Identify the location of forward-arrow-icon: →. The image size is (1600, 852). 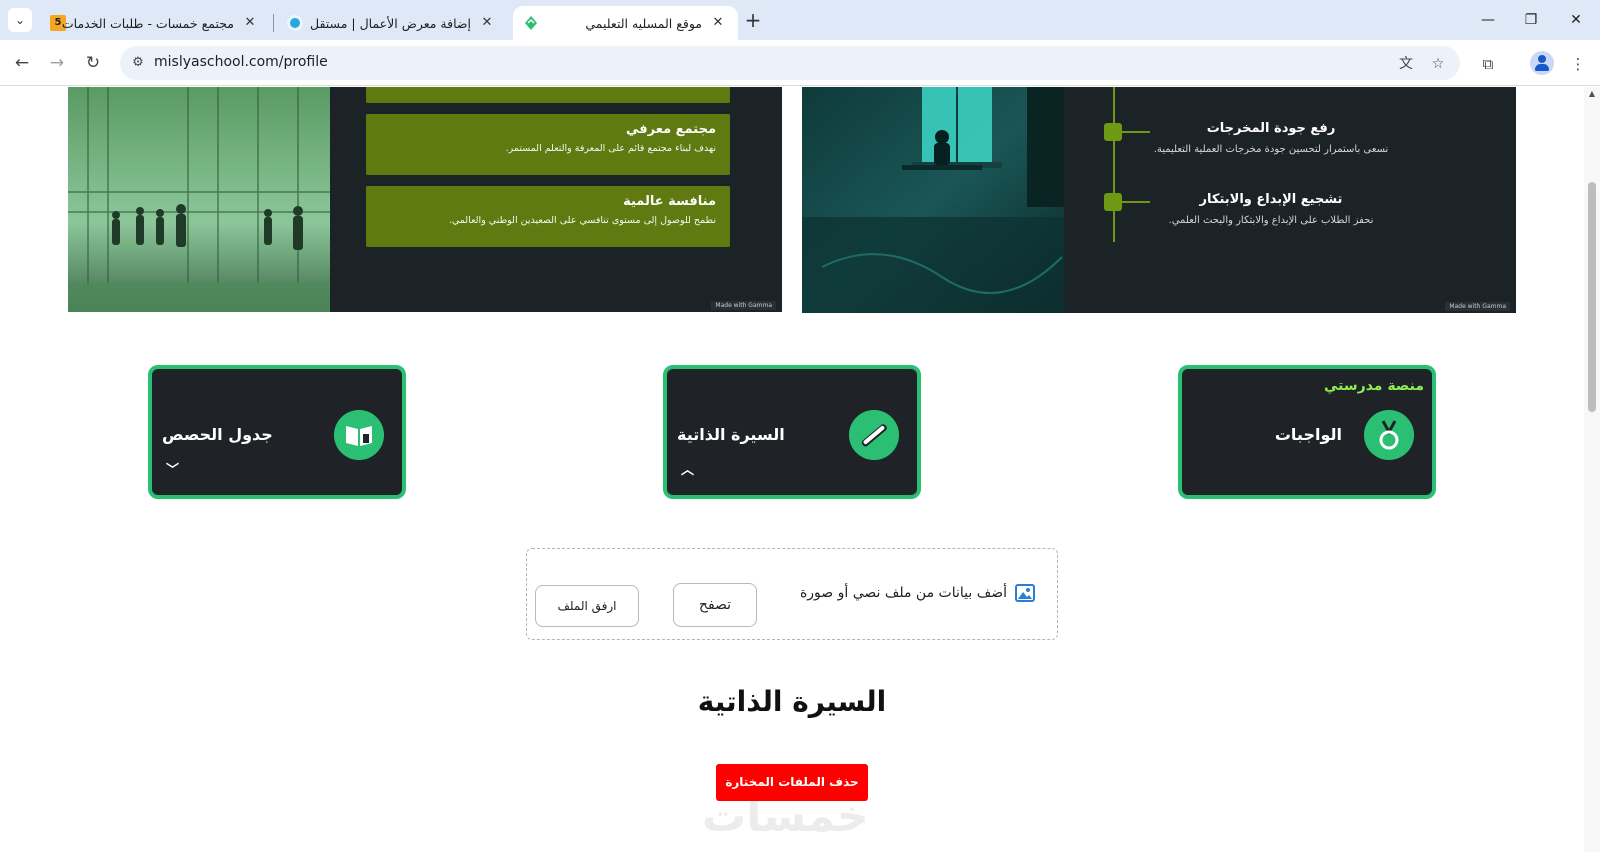
(57, 63).